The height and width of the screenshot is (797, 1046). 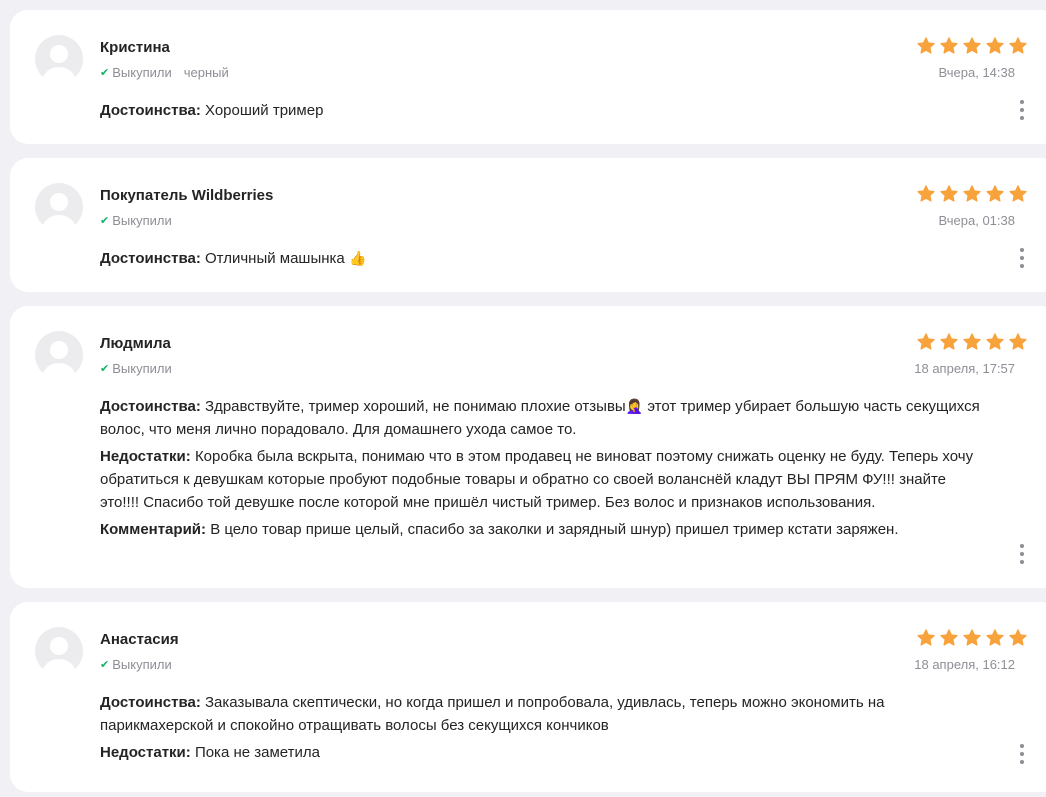 What do you see at coordinates (139, 639) in the screenshot?
I see `reviewer-name: Анастасия` at bounding box center [139, 639].